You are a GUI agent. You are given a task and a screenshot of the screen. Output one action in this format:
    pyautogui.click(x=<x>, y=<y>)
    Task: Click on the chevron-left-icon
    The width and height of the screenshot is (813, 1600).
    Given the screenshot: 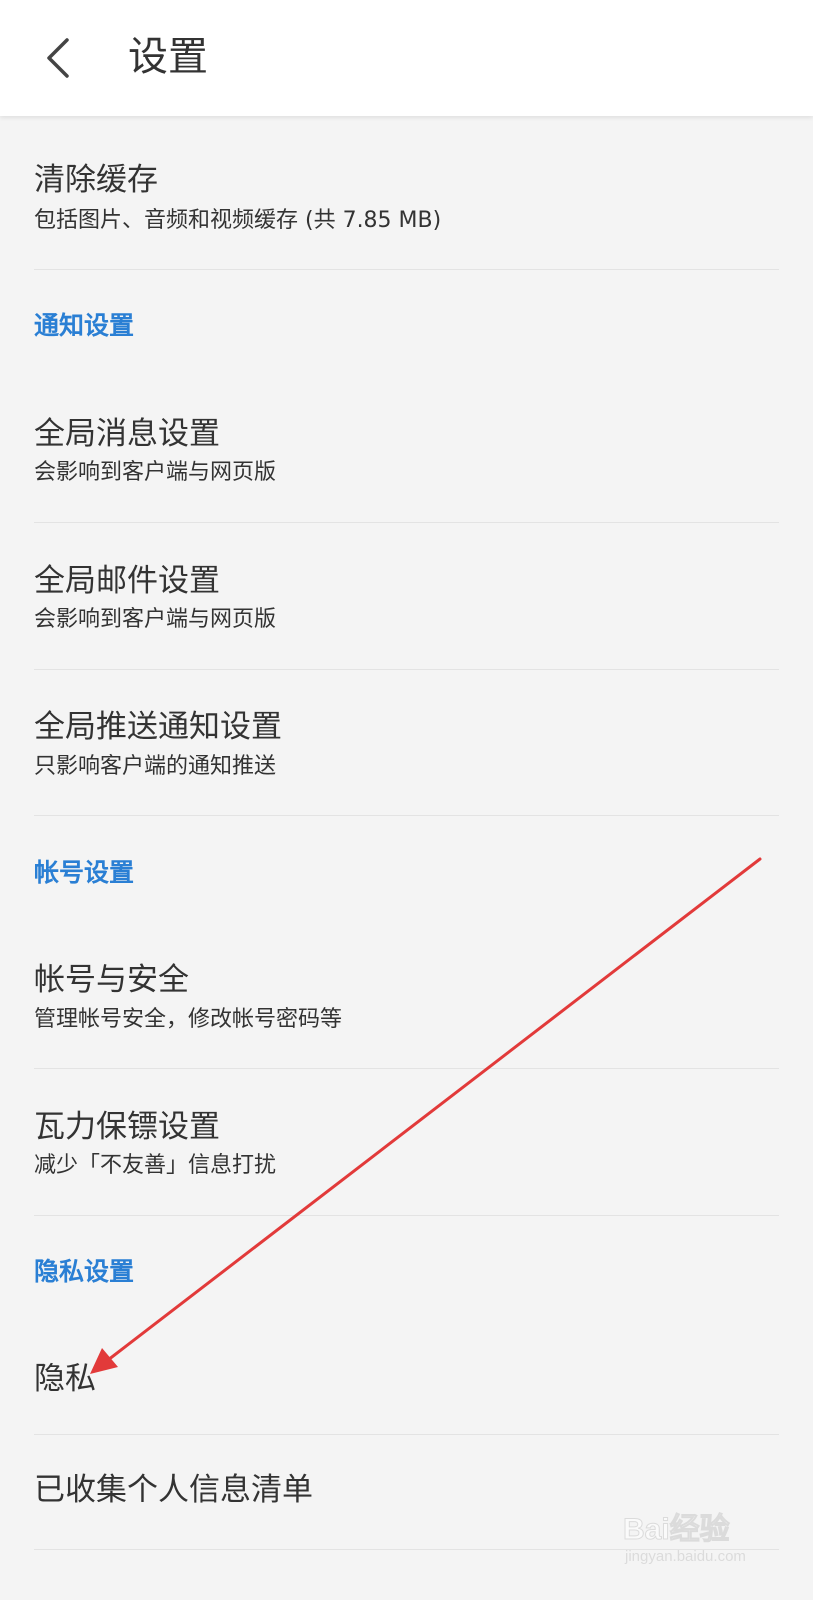 What is the action you would take?
    pyautogui.click(x=58, y=58)
    